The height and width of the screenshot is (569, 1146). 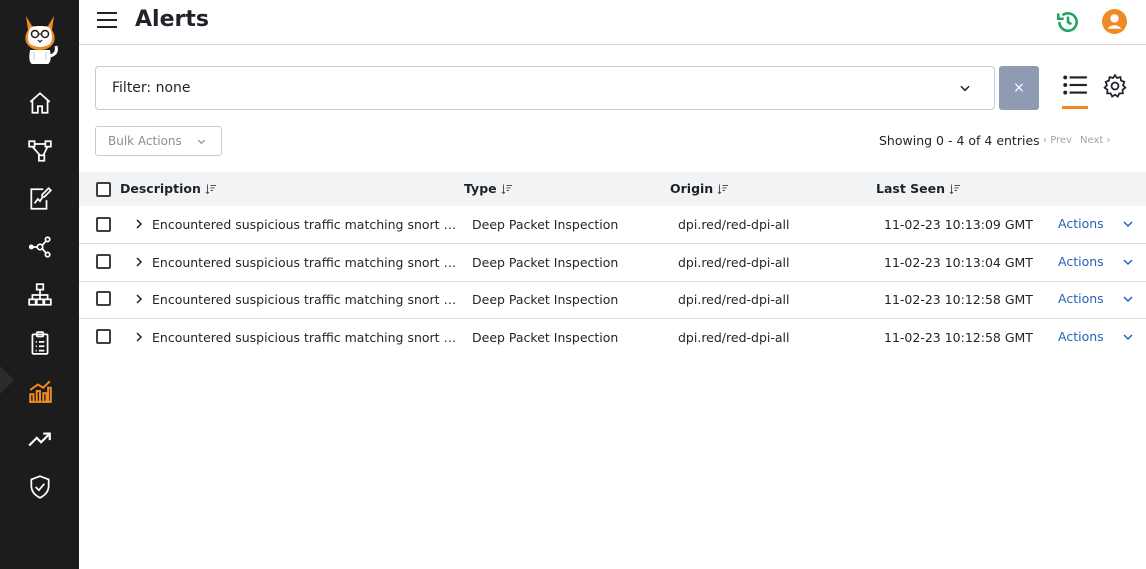 I want to click on page-title: Alerts, so click(x=172, y=19).